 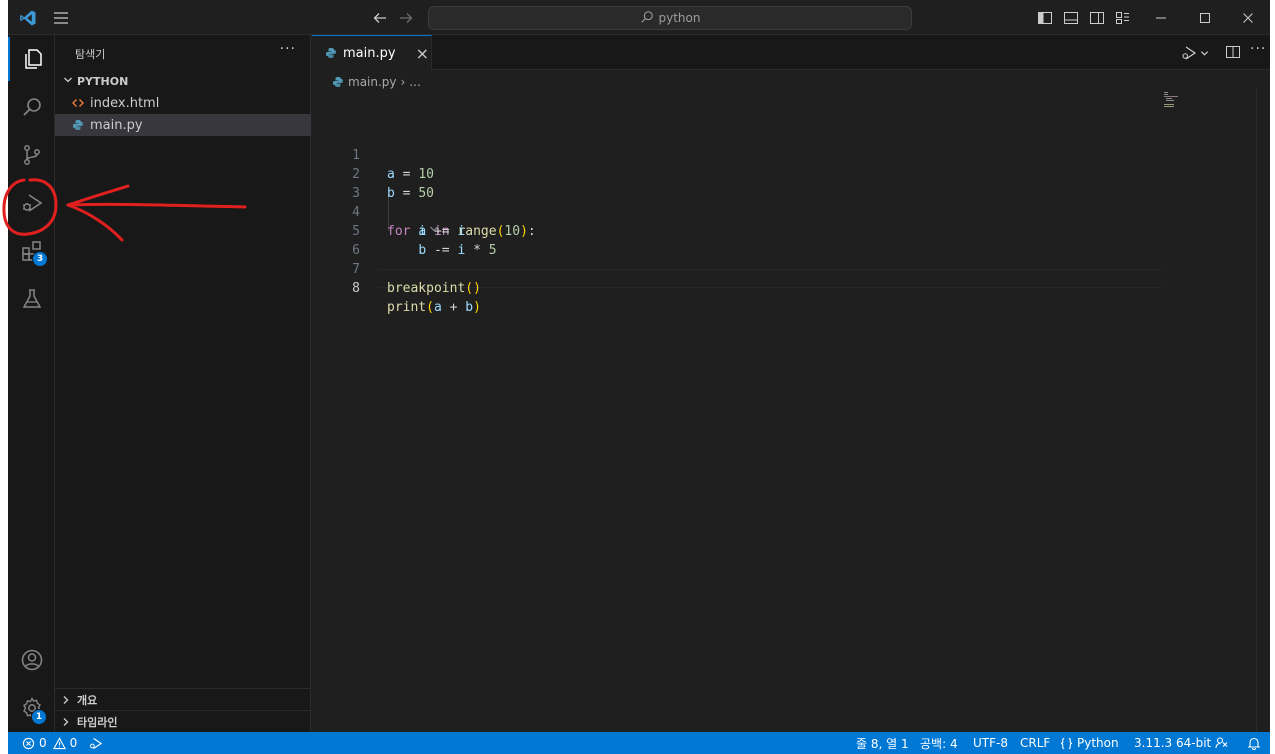 I want to click on run-debug-dropdown-icon, so click(x=1197, y=53).